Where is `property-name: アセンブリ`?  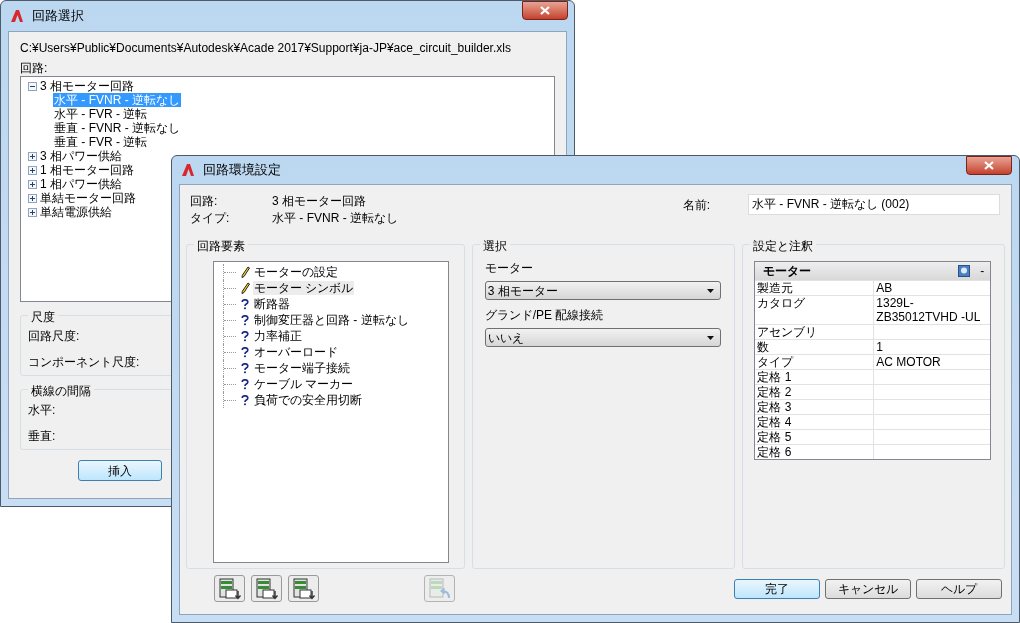 property-name: アセンブリ is located at coordinates (787, 332).